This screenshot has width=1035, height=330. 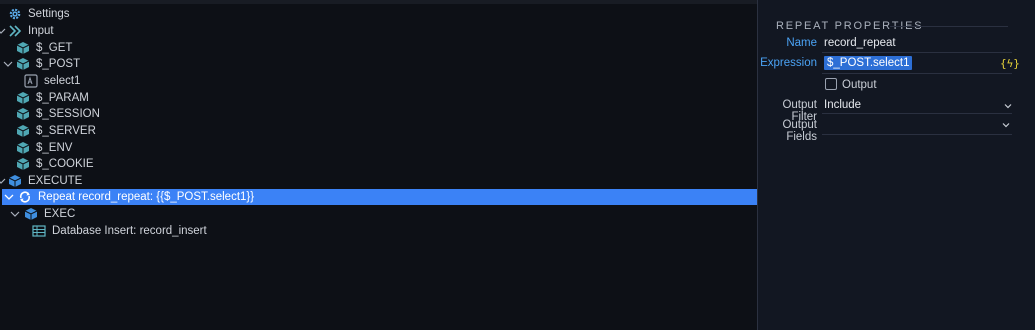 What do you see at coordinates (55, 181) in the screenshot?
I see `tree-item-label: EXECUTE` at bounding box center [55, 181].